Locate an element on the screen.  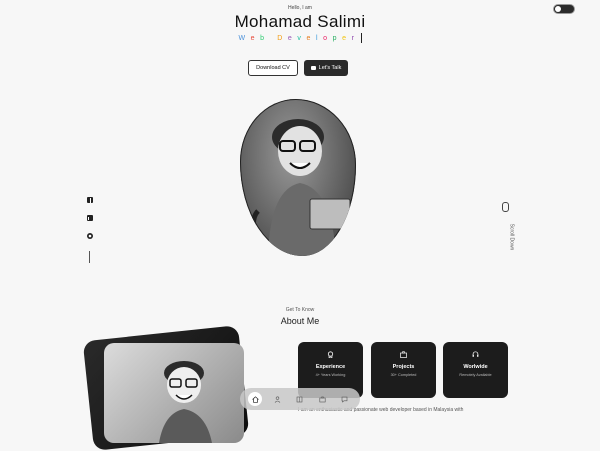
role-letter: b is located at coordinates (265, 38).